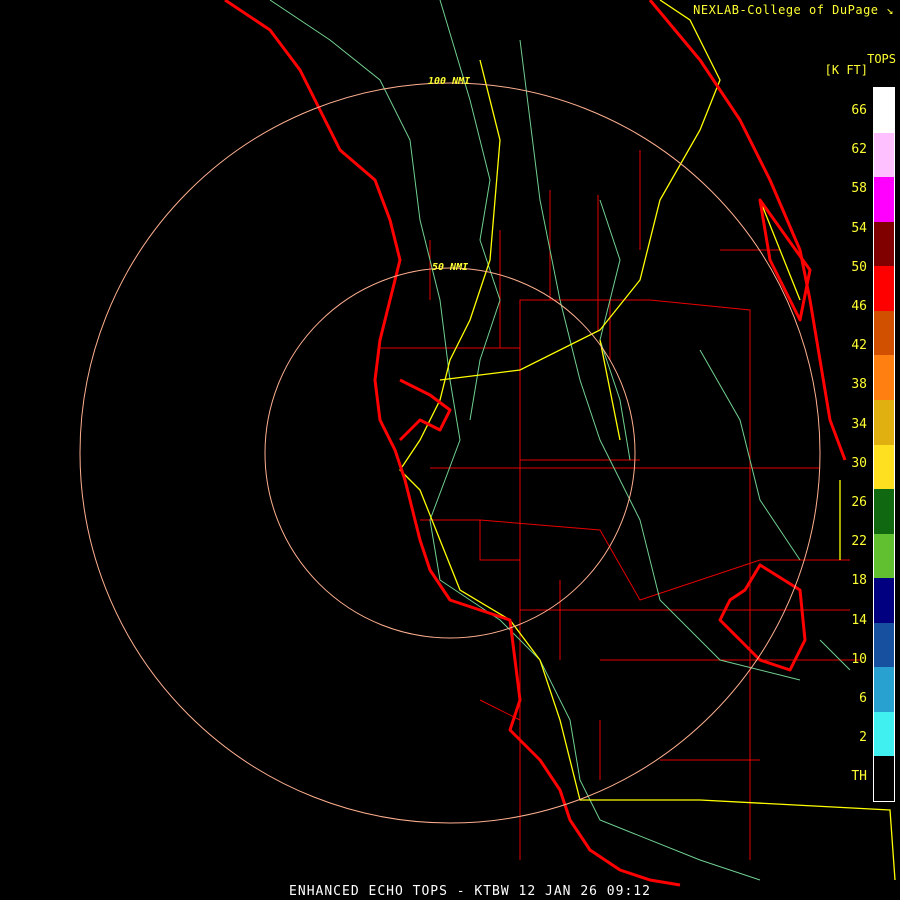 This screenshot has height=900, width=900. I want to click on scale-label: 30, so click(859, 463).